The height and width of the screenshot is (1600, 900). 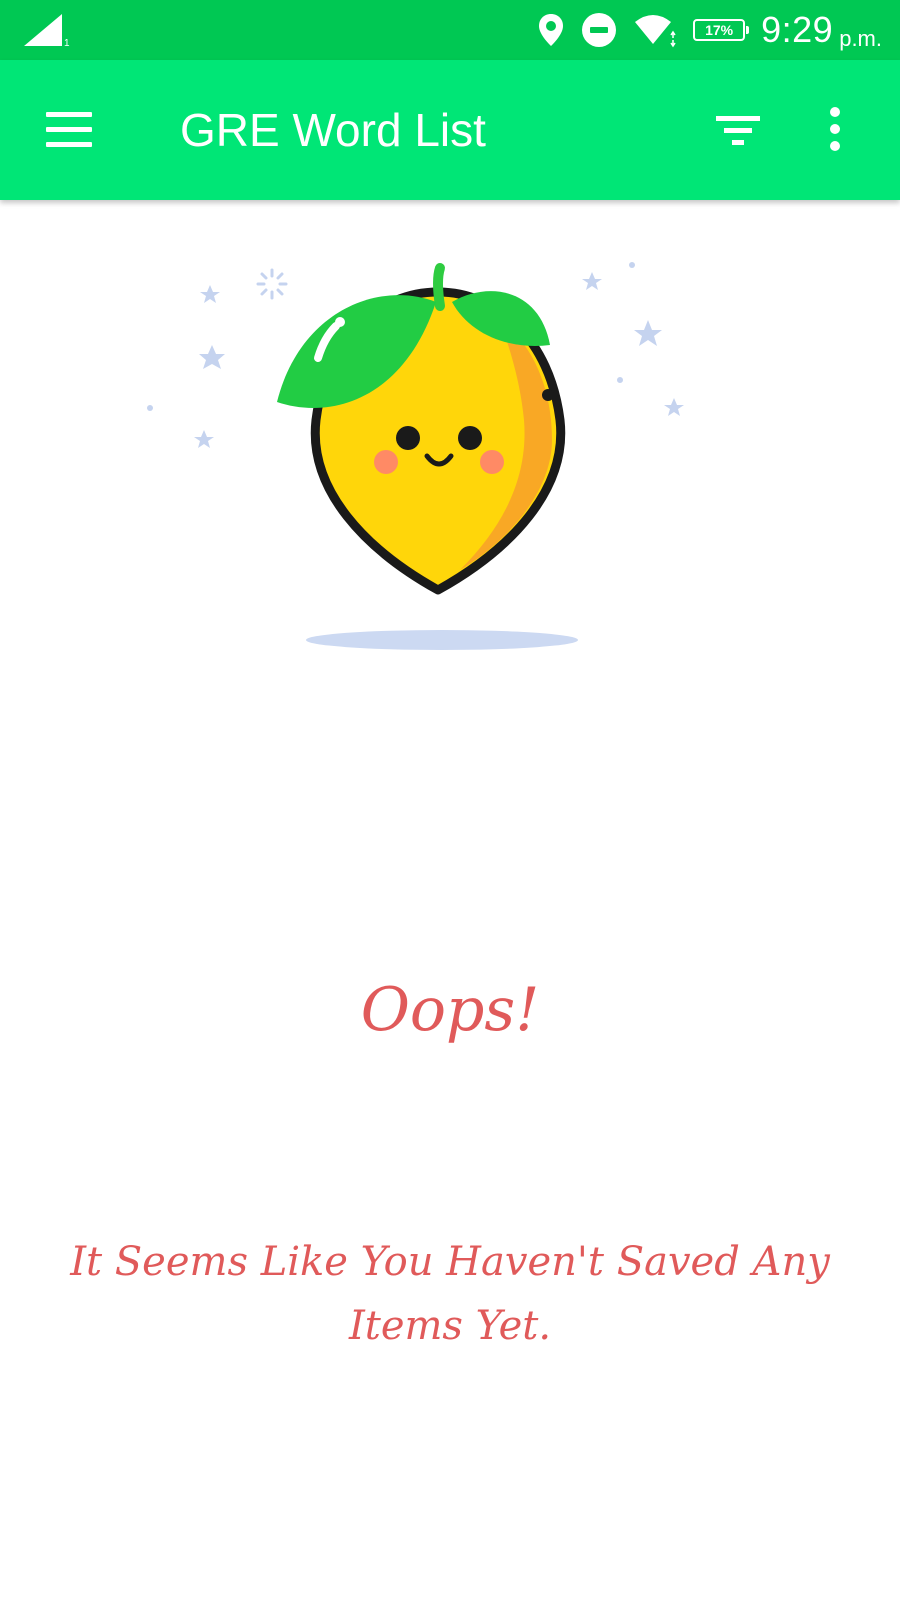 What do you see at coordinates (333, 130) in the screenshot?
I see `app-title: GRE Word List` at bounding box center [333, 130].